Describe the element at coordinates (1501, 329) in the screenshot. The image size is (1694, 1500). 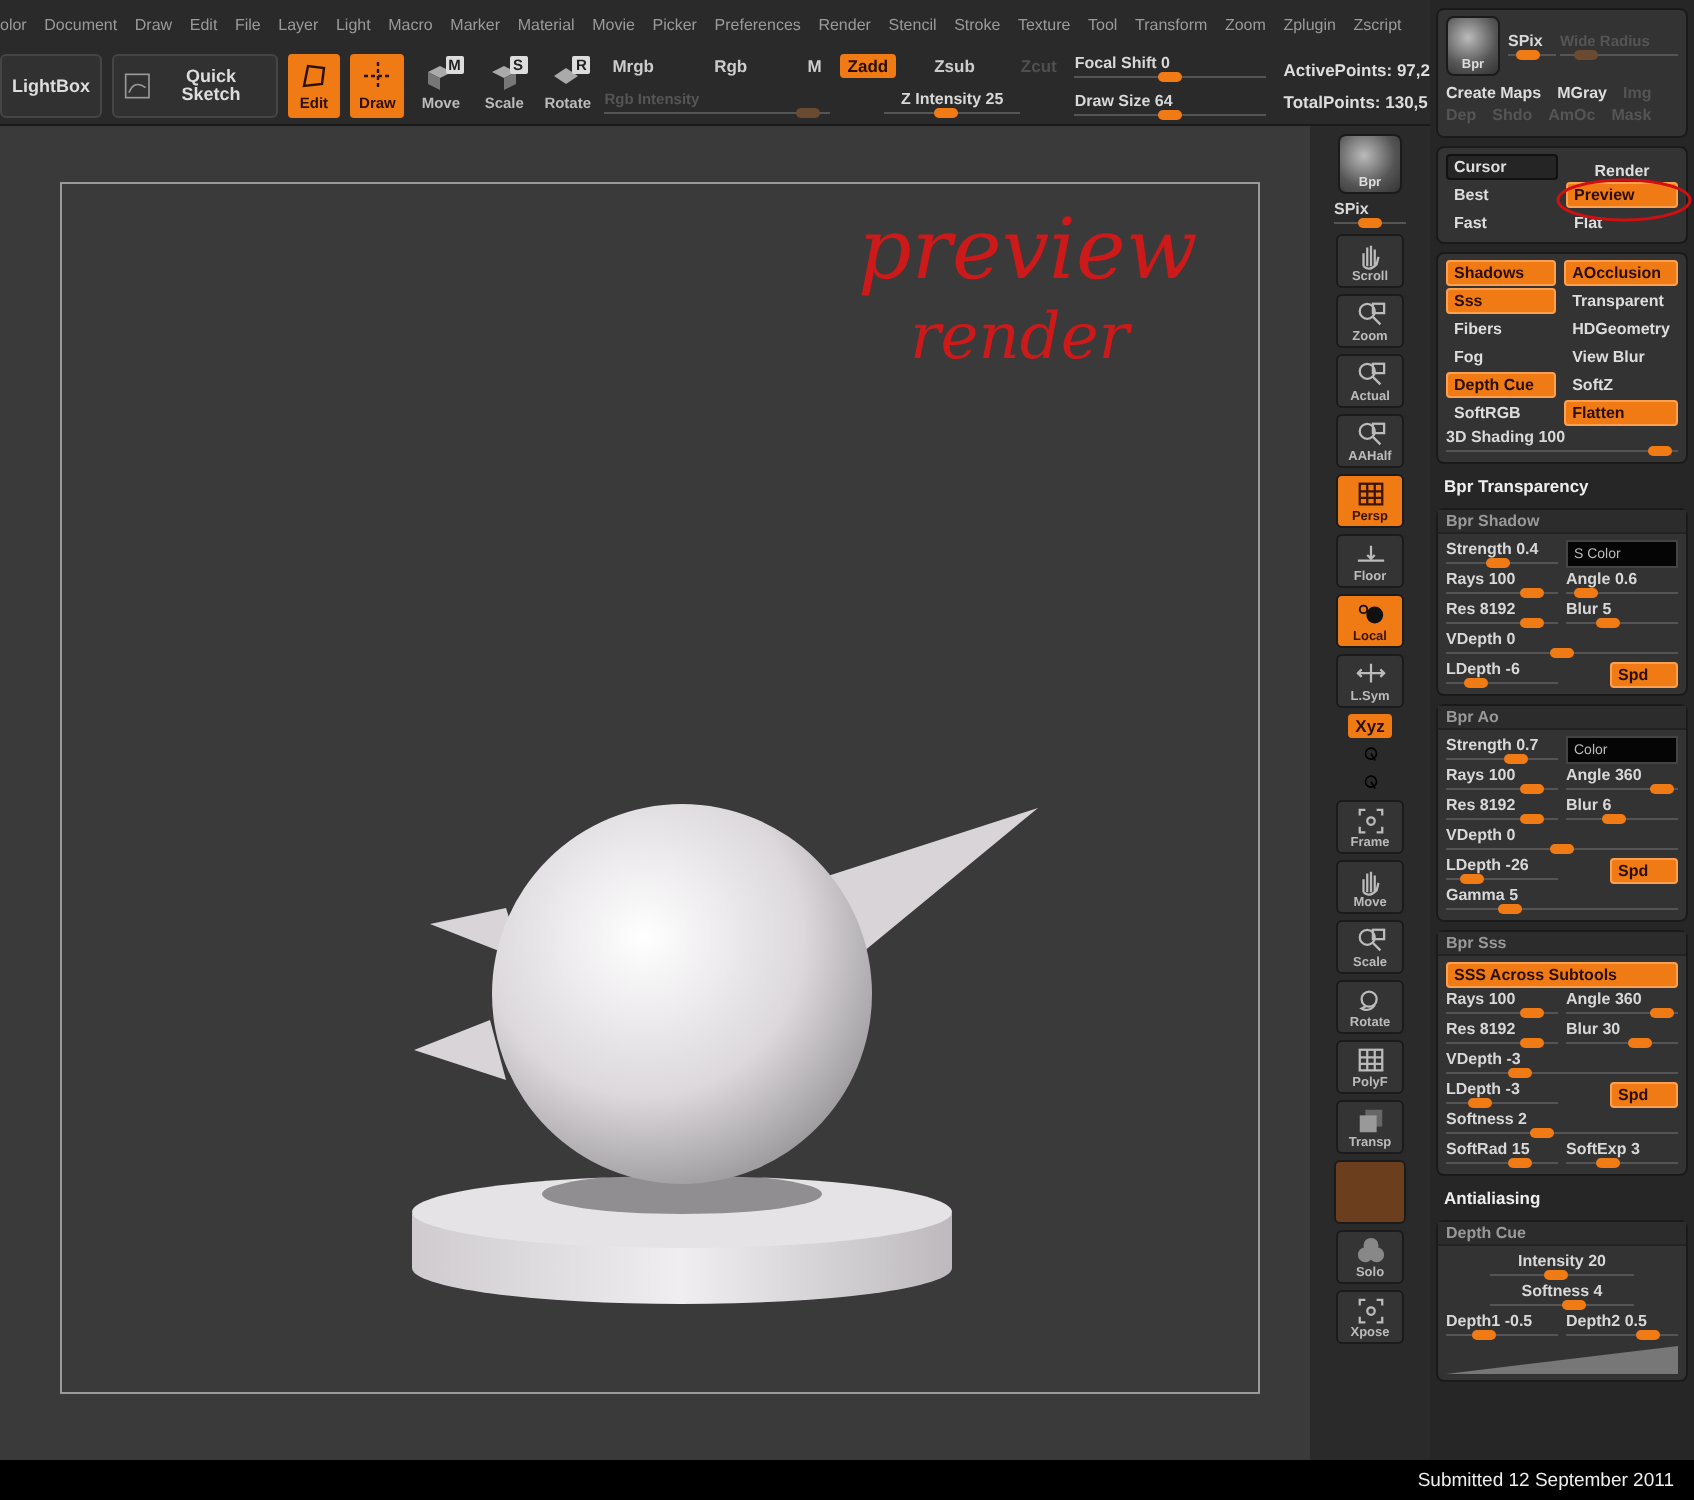
I see `toggle-button: Fibers` at that location.